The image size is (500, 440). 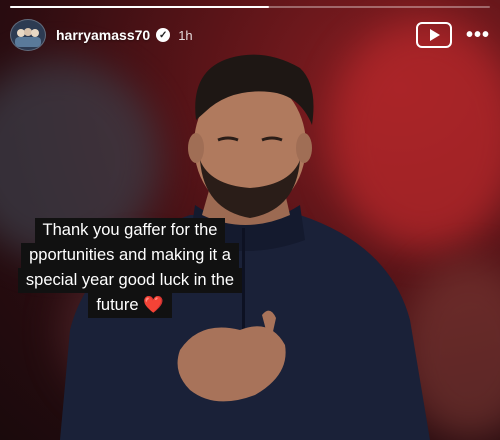 I want to click on more-options-icon: •••, so click(x=477, y=35).